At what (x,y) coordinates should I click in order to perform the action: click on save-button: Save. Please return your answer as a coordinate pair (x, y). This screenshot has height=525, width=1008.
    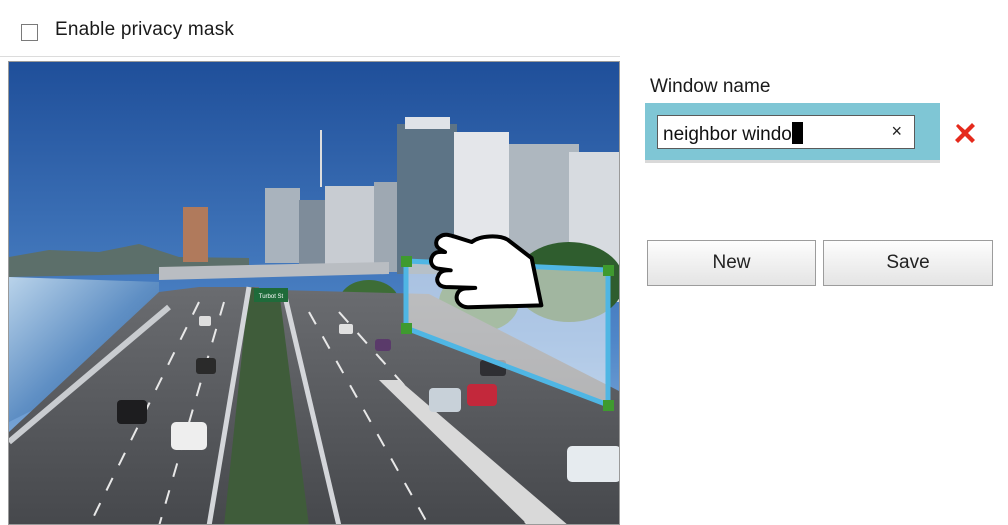
    Looking at the image, I should click on (908, 263).